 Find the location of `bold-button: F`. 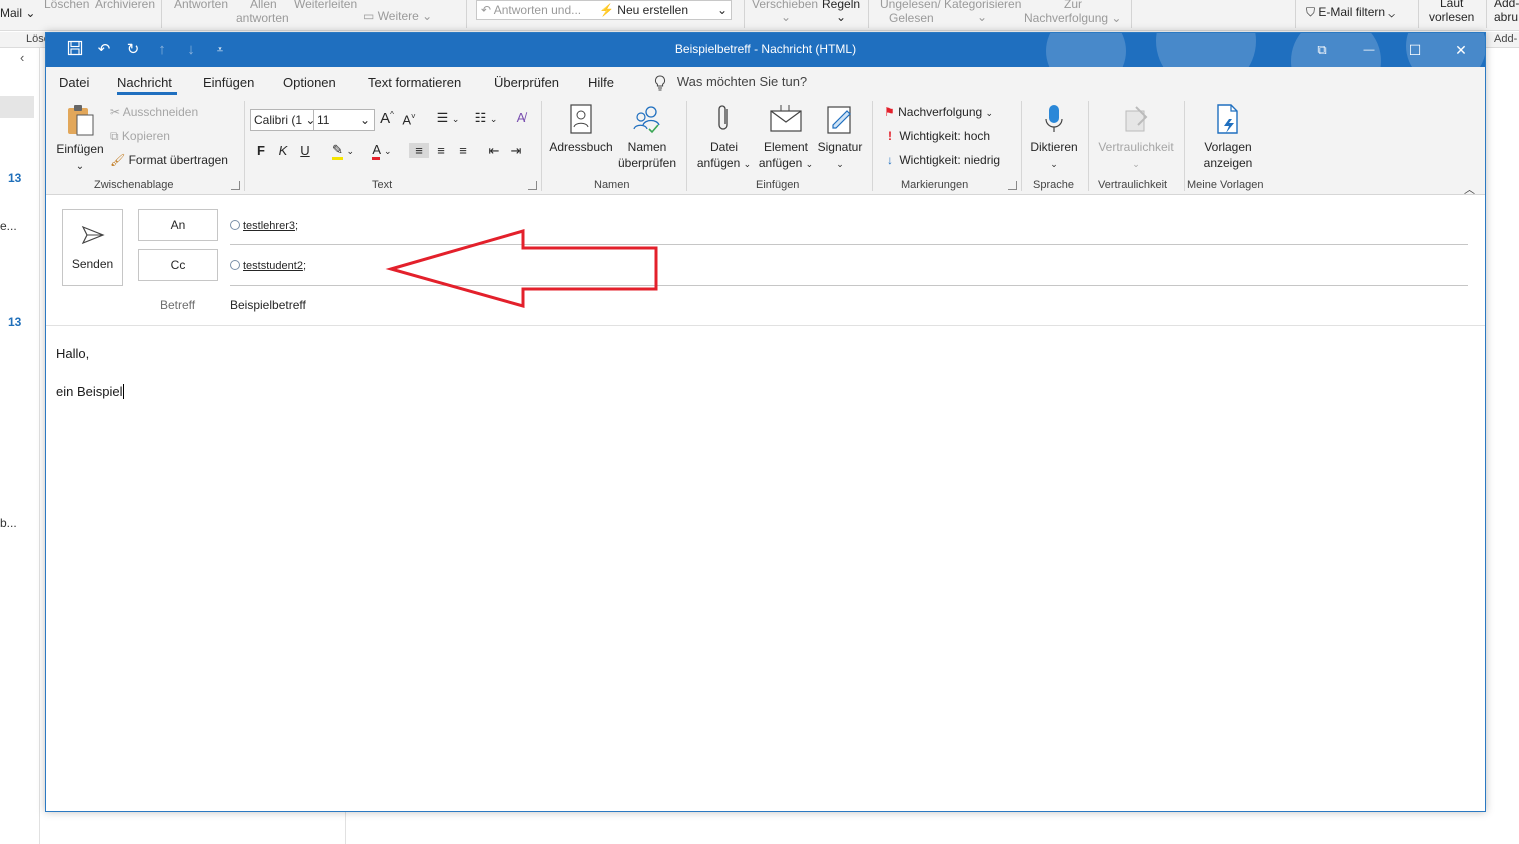

bold-button: F is located at coordinates (261, 150).